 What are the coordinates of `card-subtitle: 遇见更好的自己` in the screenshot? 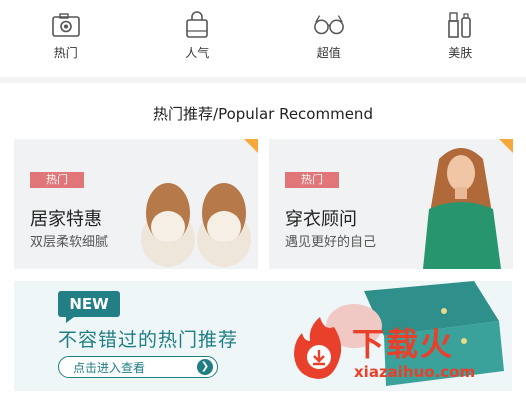 It's located at (331, 242).